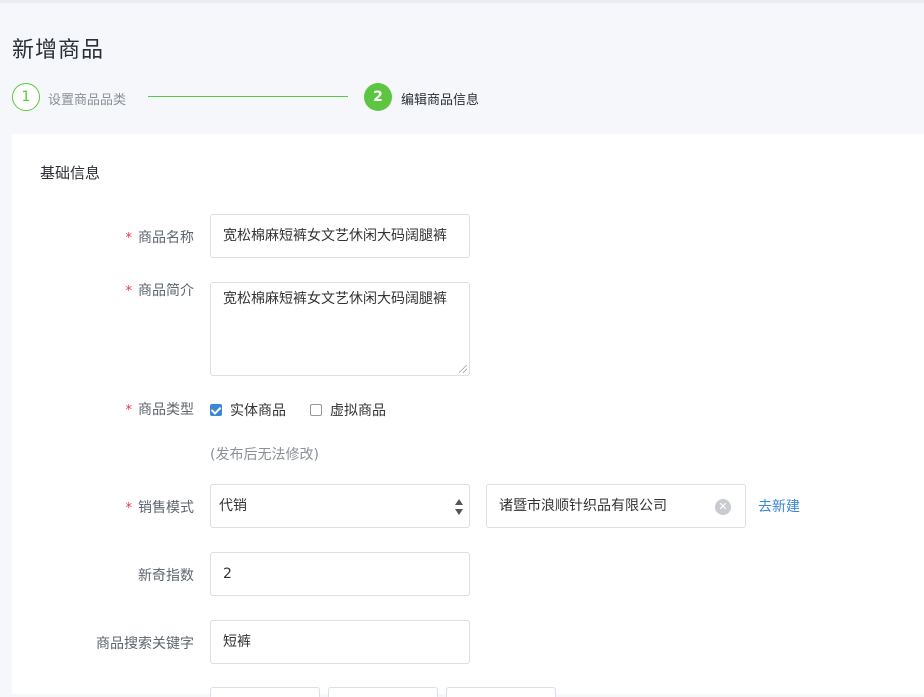 The width and height of the screenshot is (924, 697). I want to click on intro-label: * 商品简介, so click(160, 291).